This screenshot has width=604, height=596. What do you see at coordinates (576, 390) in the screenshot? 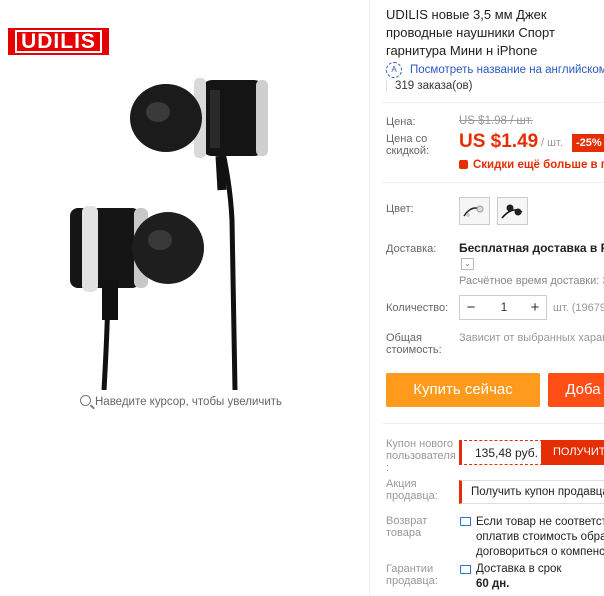
I see `add-to-cart-button: Доба` at bounding box center [576, 390].